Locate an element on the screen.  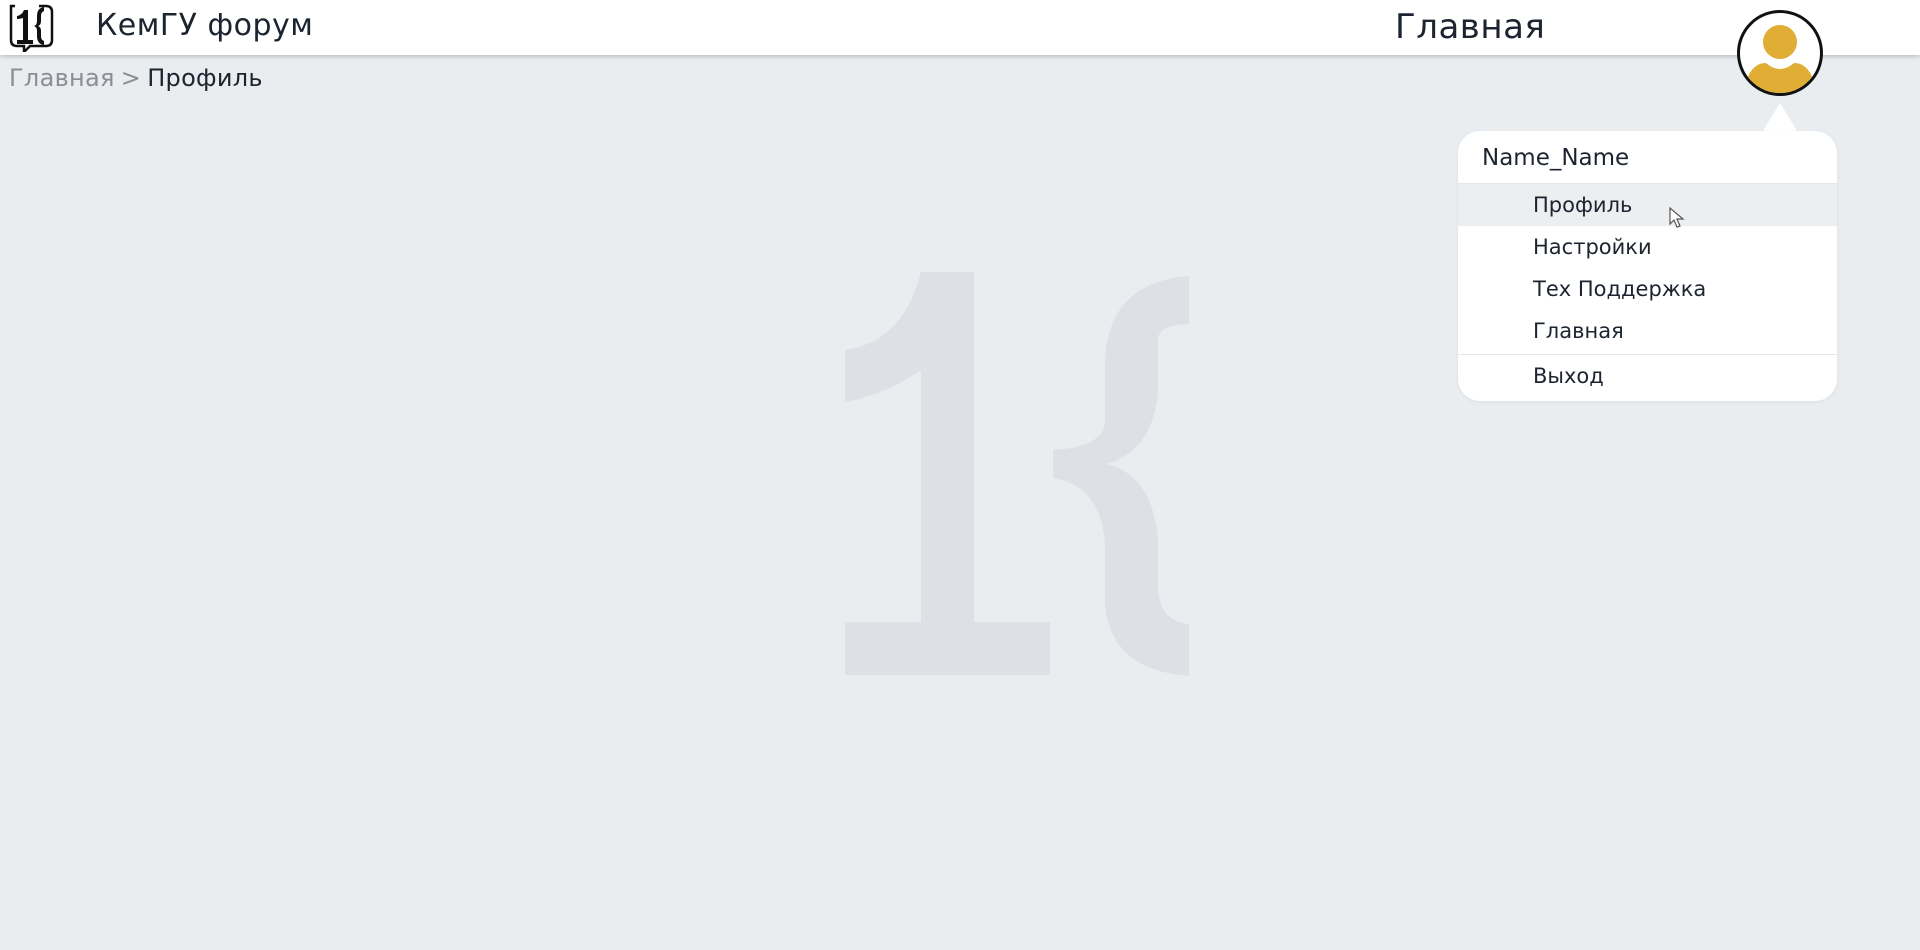
menu-item-settings: Настройки is located at coordinates (1647, 247).